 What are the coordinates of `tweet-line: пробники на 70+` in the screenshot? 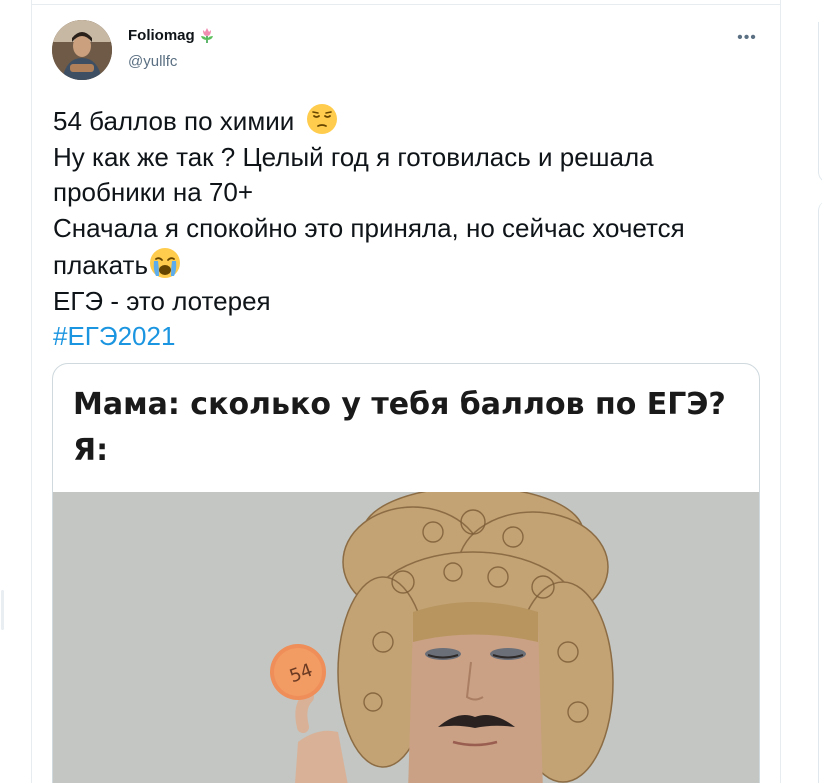 It's located at (153, 192).